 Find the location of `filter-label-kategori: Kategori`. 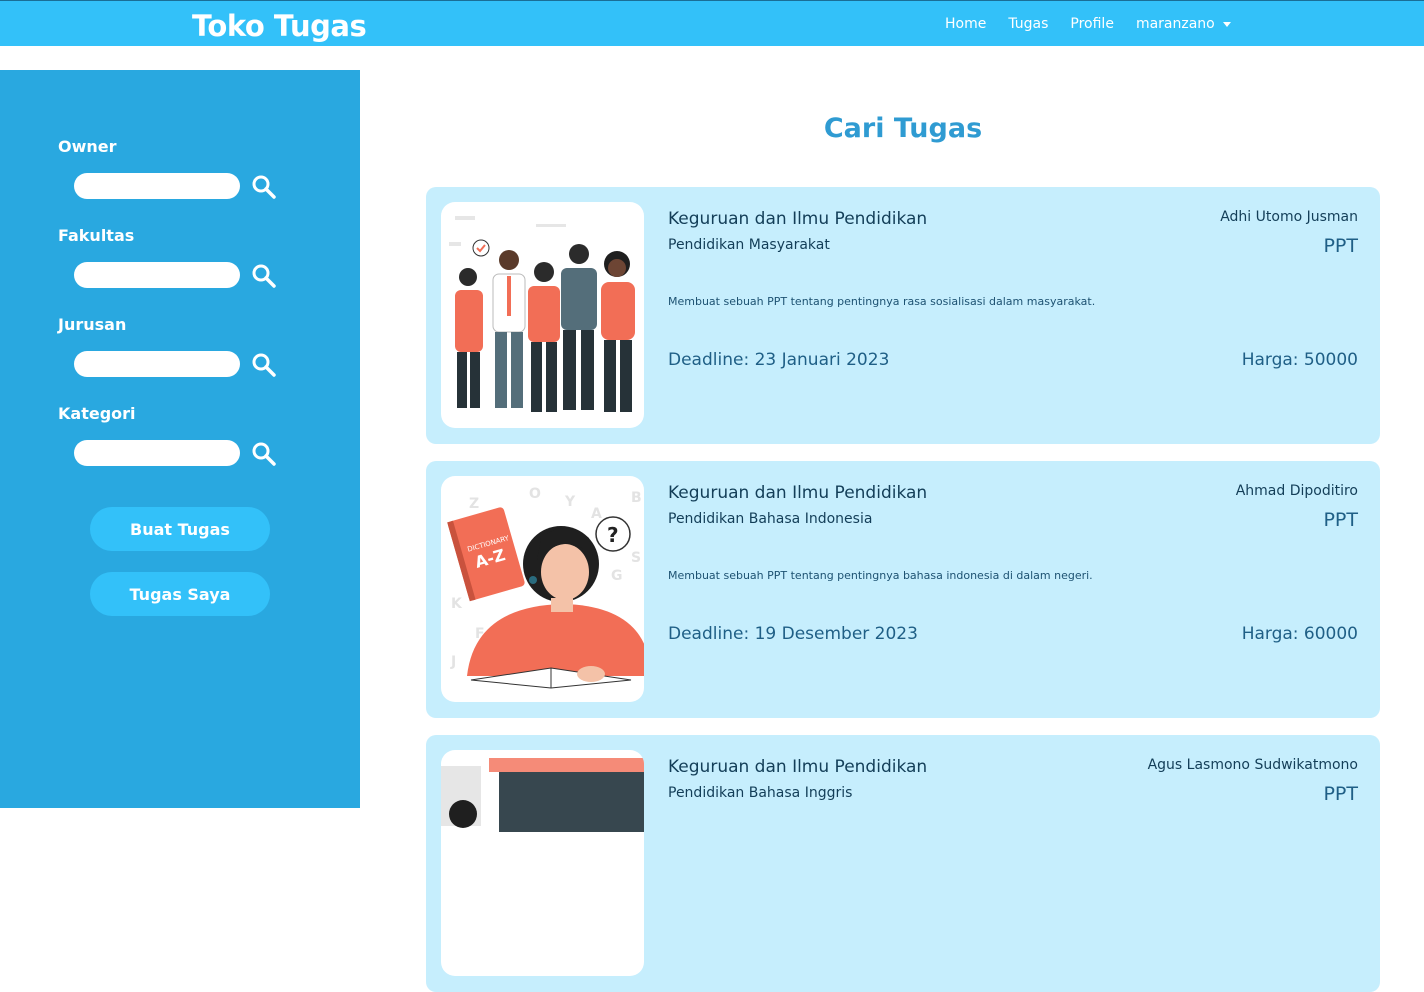

filter-label-kategori: Kategori is located at coordinates (97, 413).